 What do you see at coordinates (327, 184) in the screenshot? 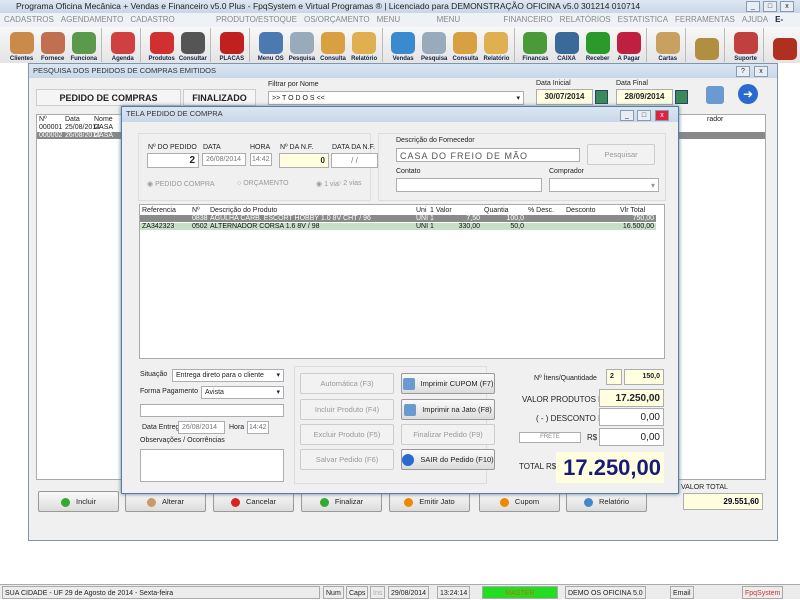
I see `radio-1via: ◉ 1 via` at bounding box center [327, 184].